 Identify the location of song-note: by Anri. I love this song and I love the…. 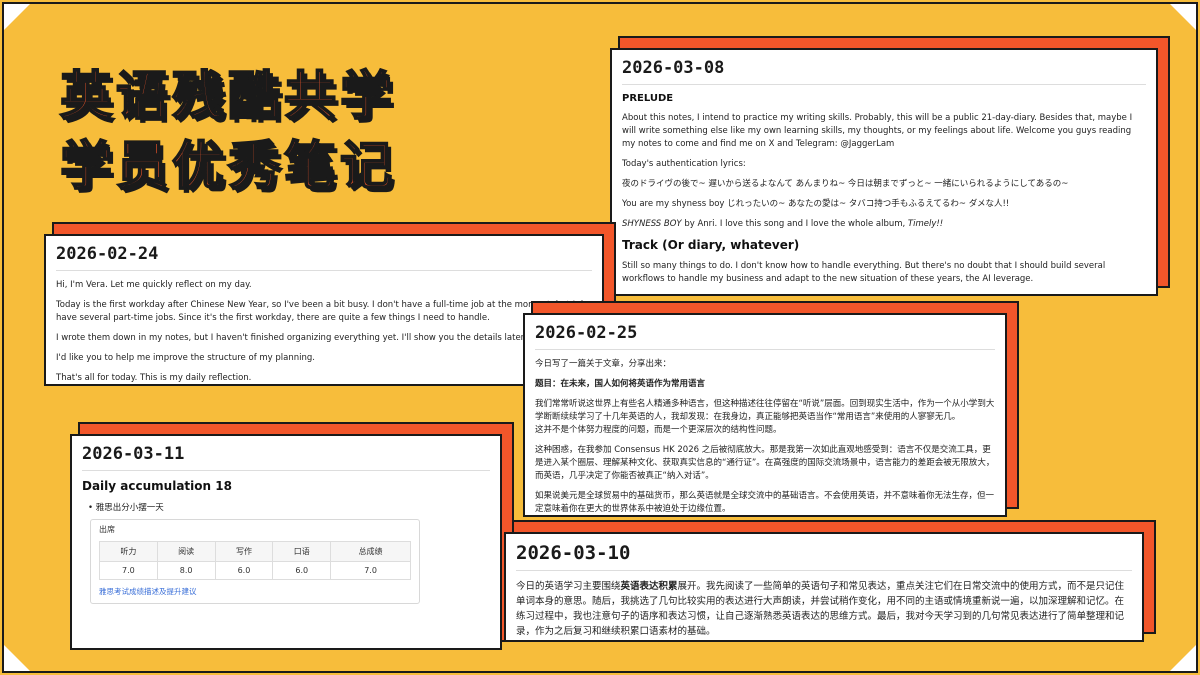
(794, 224).